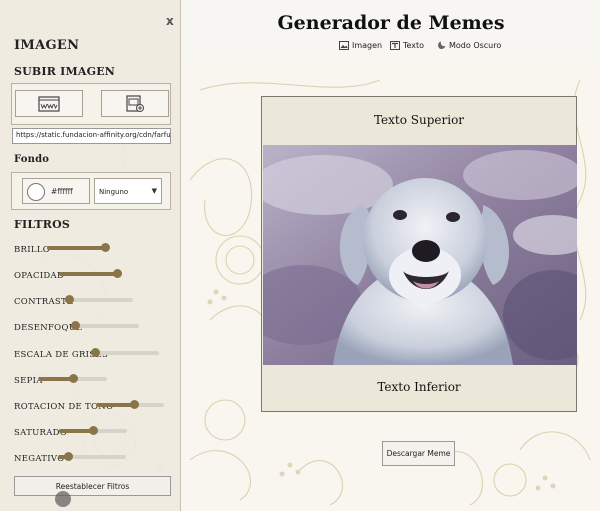 The image size is (600, 511). Describe the element at coordinates (90, 273) in the screenshot. I see `opacity-slider` at that location.